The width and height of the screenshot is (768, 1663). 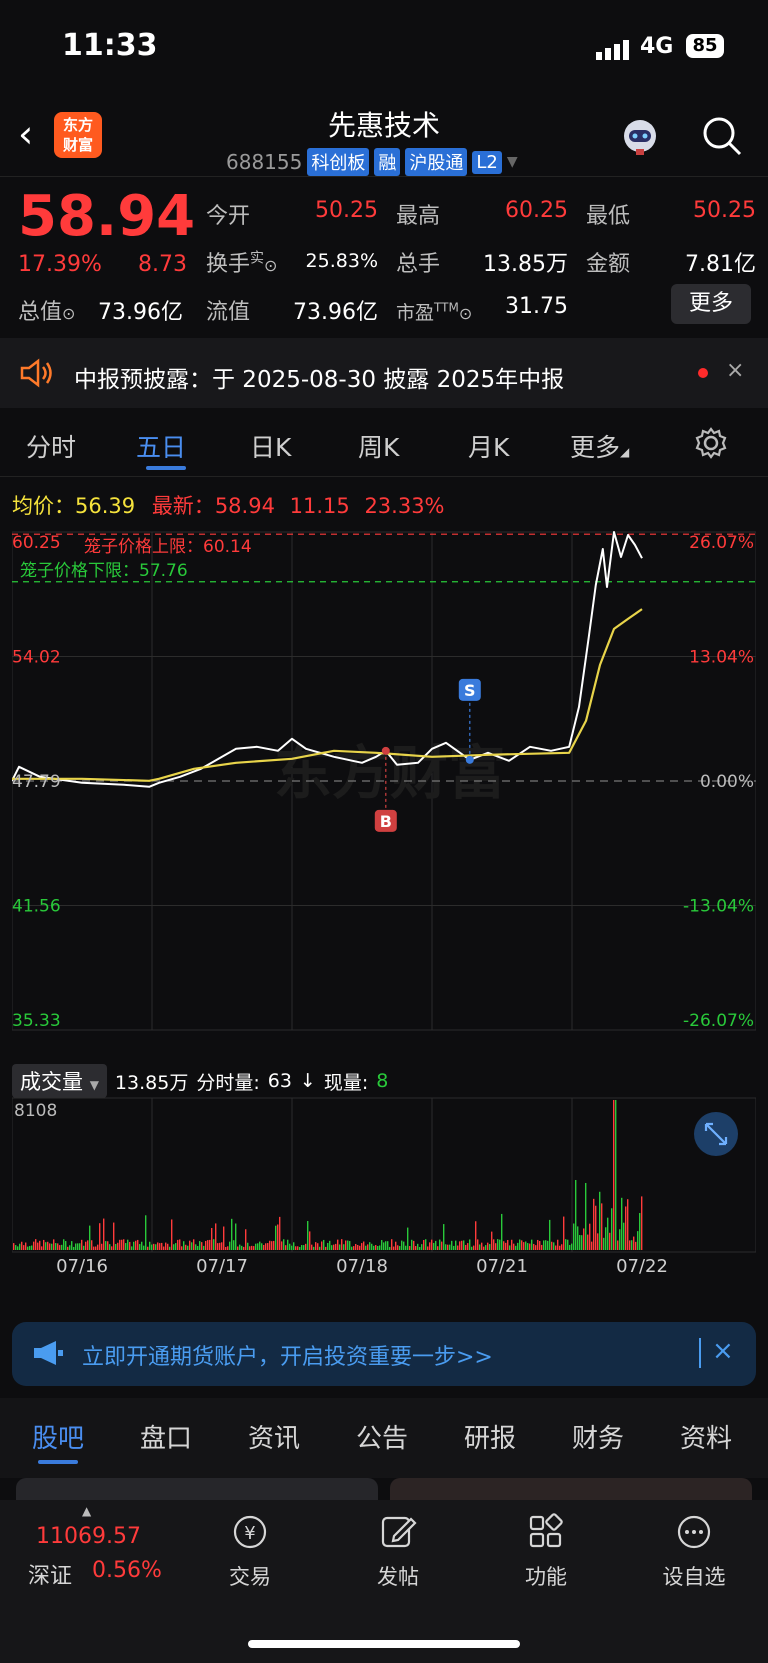 I want to click on tab-weekly-k: 周K, so click(x=378, y=446).